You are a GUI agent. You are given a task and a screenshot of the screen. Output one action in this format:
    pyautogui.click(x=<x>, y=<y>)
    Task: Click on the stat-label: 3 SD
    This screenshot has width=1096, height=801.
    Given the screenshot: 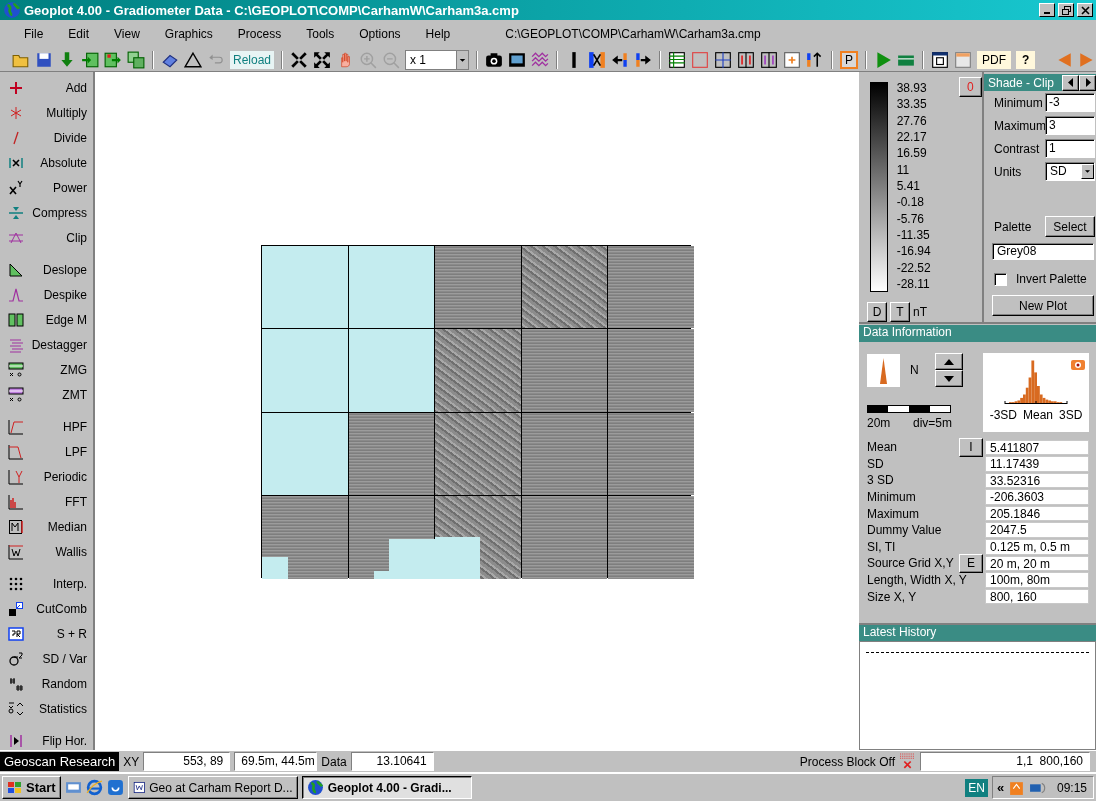 What is the action you would take?
    pyautogui.click(x=880, y=480)
    